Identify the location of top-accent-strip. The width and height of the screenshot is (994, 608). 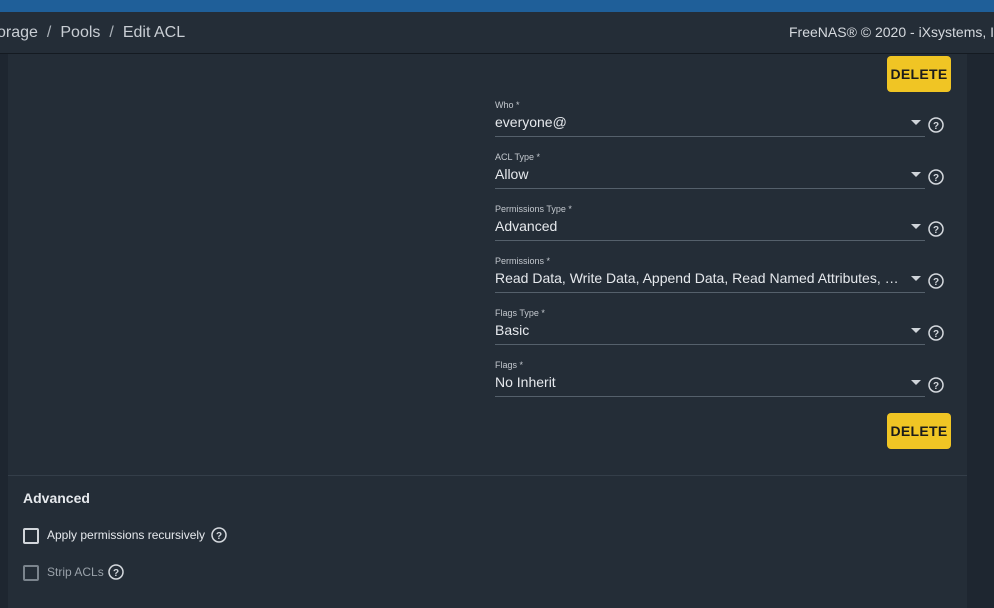
(497, 6).